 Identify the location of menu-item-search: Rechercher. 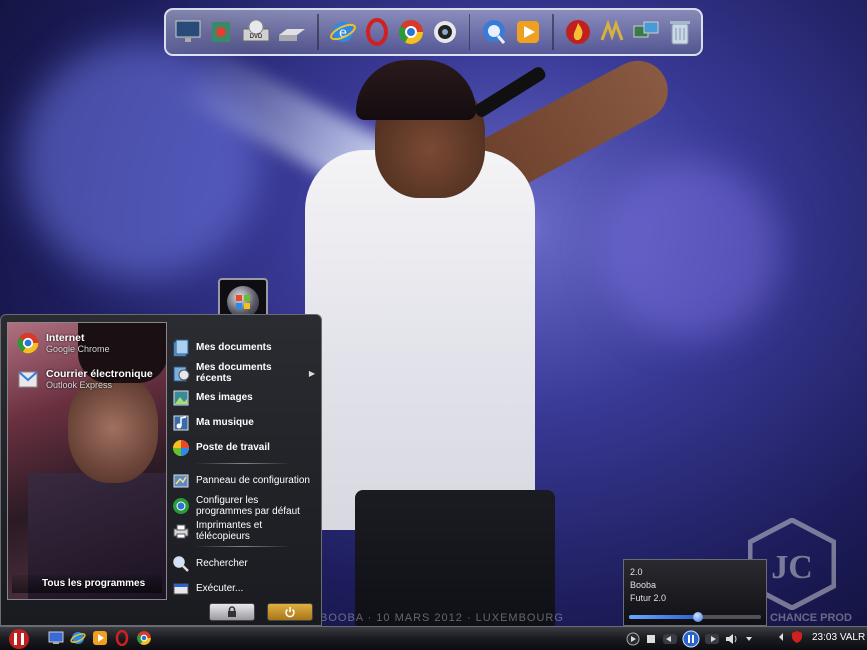
(245, 563).